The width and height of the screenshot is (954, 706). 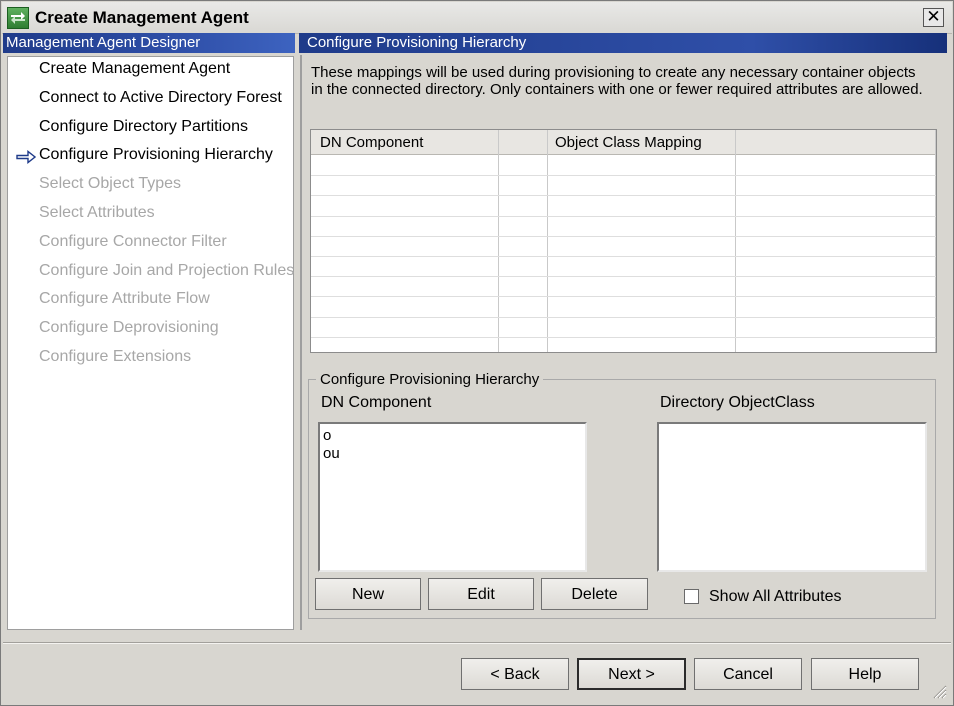 I want to click on title-bar: Create Management Agent ✕, so click(x=477, y=18).